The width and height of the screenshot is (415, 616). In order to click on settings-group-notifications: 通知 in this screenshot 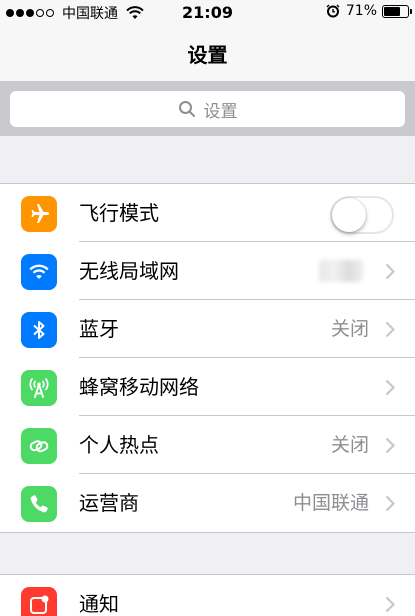, I will do `click(207, 595)`.